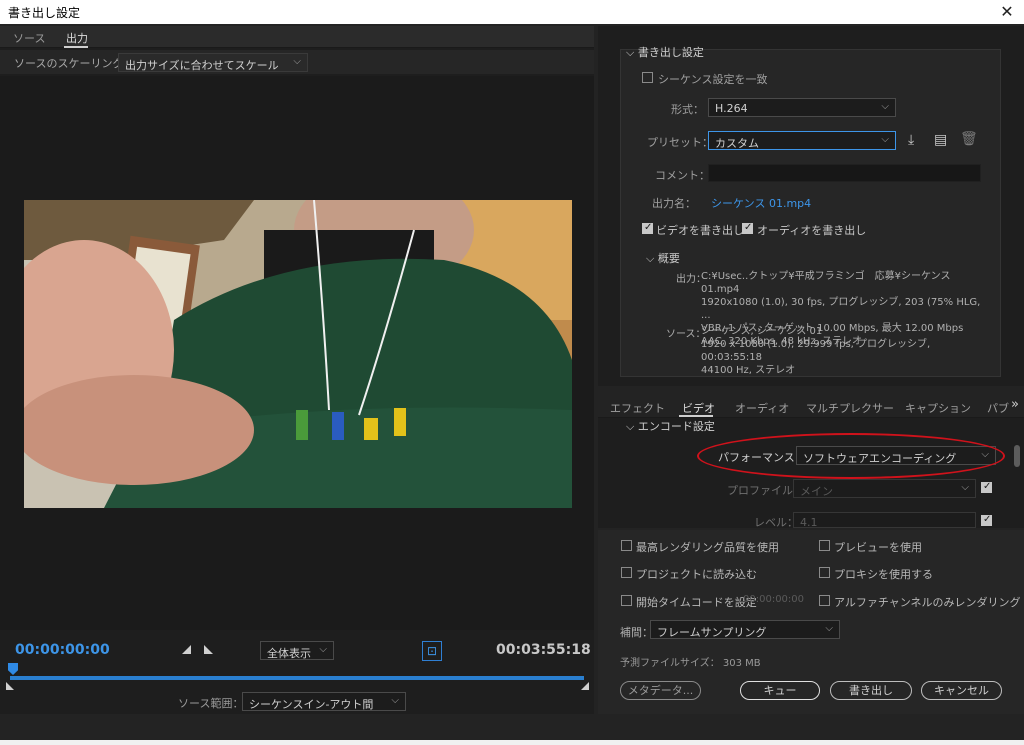  Describe the element at coordinates (809, 522) in the screenshot. I see `level-value: 4.1` at that location.